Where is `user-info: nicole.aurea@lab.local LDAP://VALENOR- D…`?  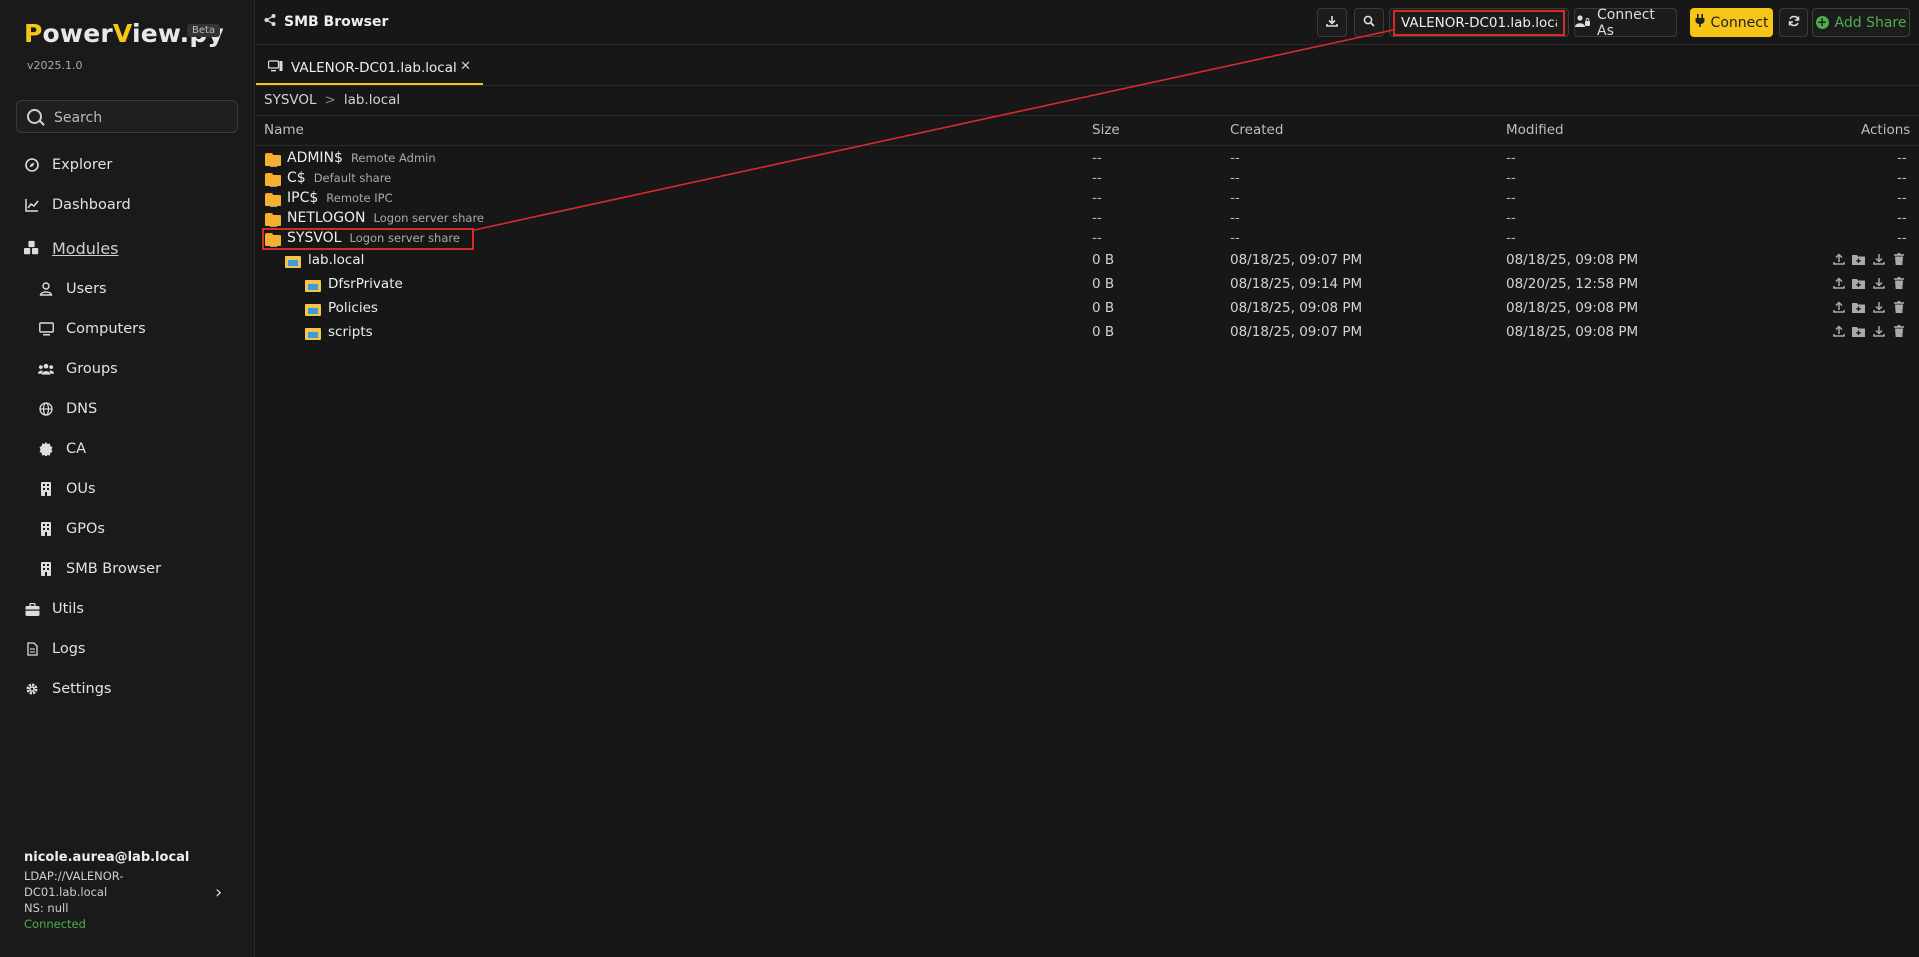
user-info: nicole.aurea@lab.local LDAP://VALENOR- D… is located at coordinates (124, 891).